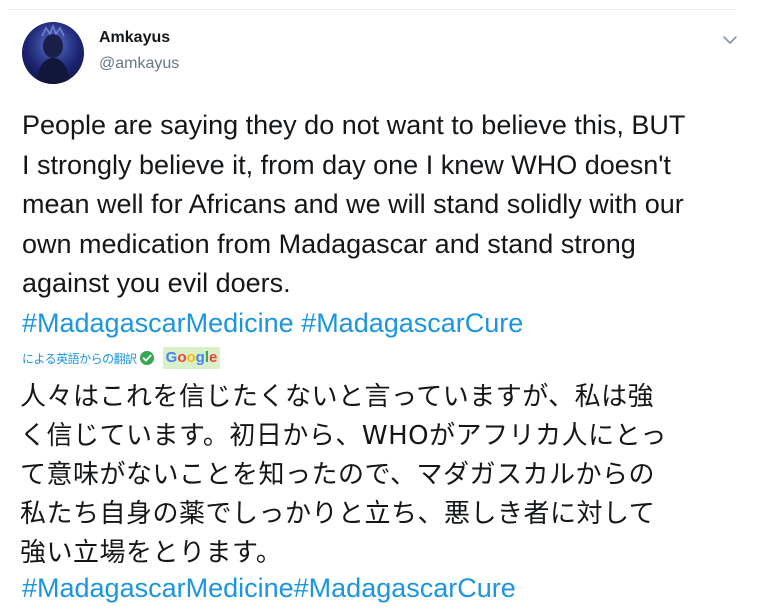 The width and height of the screenshot is (765, 612). I want to click on chevron-down-icon, so click(730, 40).